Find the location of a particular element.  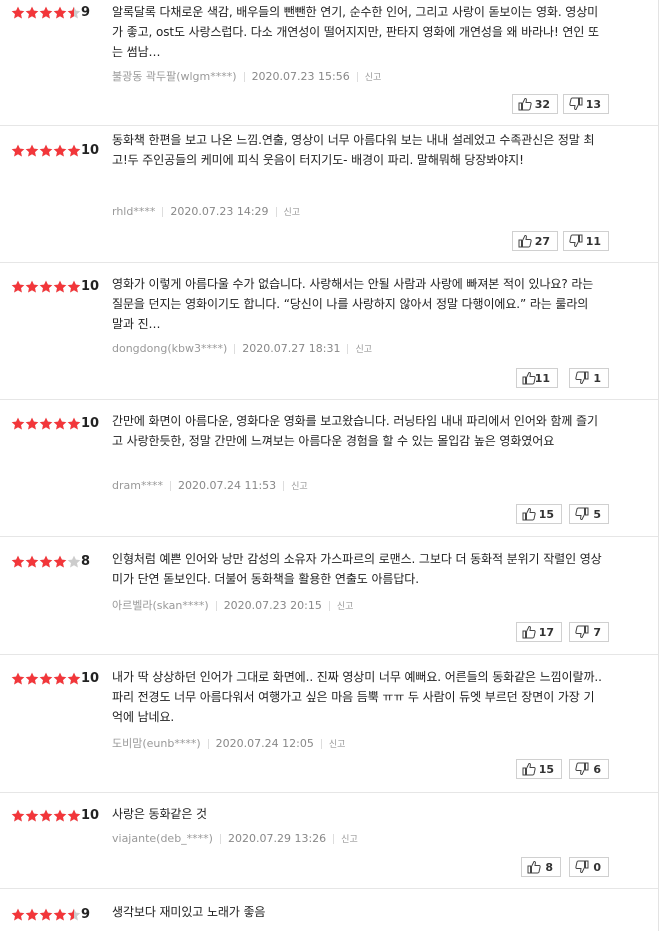

review-date: 2020.07.23 15:56 is located at coordinates (300, 76).